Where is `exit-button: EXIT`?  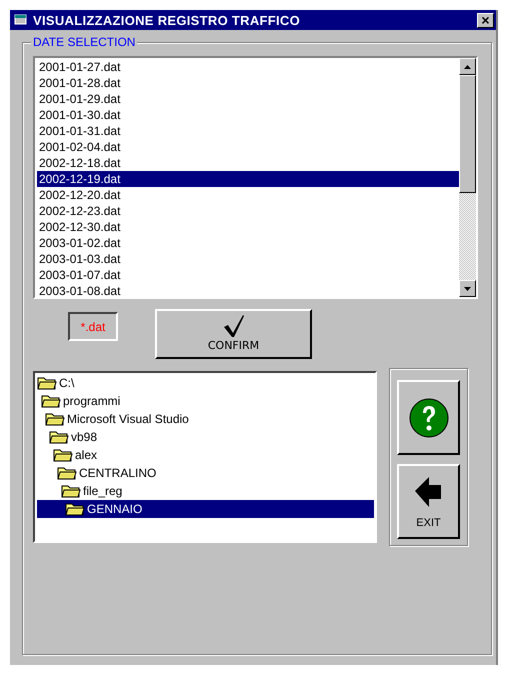
exit-button: EXIT is located at coordinates (428, 501).